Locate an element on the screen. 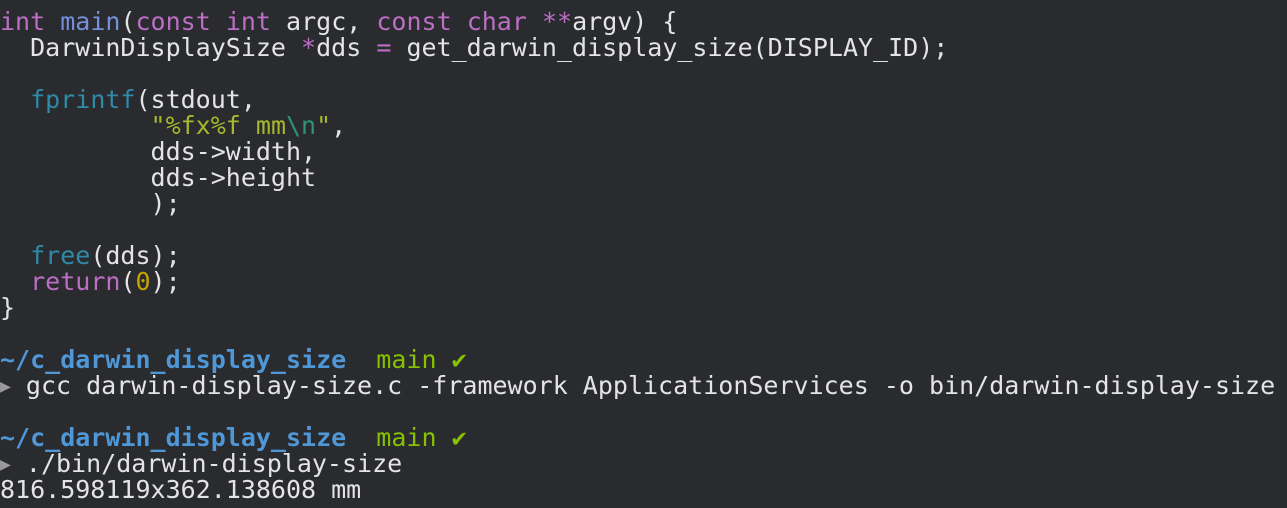 Image resolution: width=1287 pixels, height=508 pixels. code-line-4: fprintf(stdout, is located at coordinates (643, 100).